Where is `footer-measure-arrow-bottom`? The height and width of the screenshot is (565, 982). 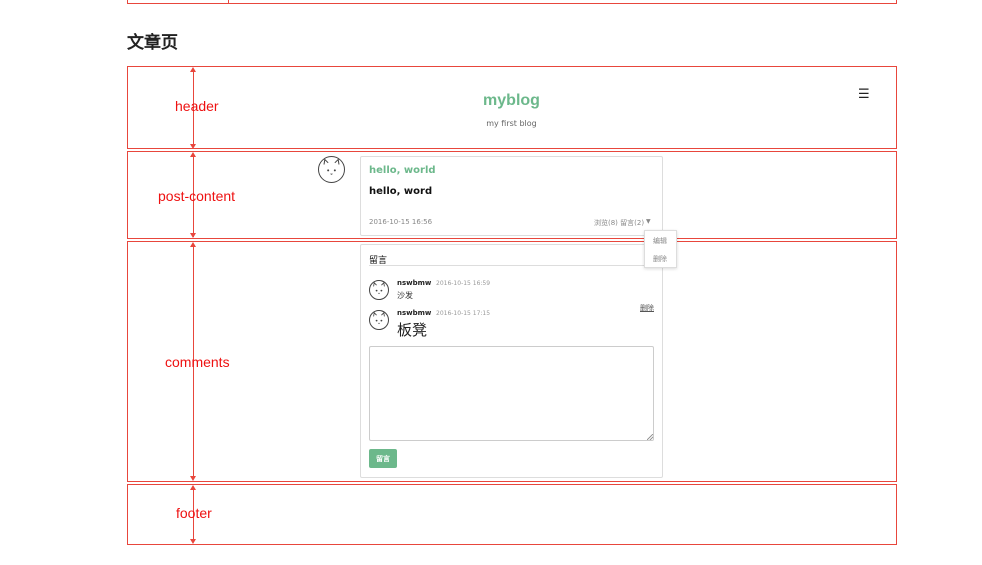
footer-measure-arrow-bottom is located at coordinates (193, 541).